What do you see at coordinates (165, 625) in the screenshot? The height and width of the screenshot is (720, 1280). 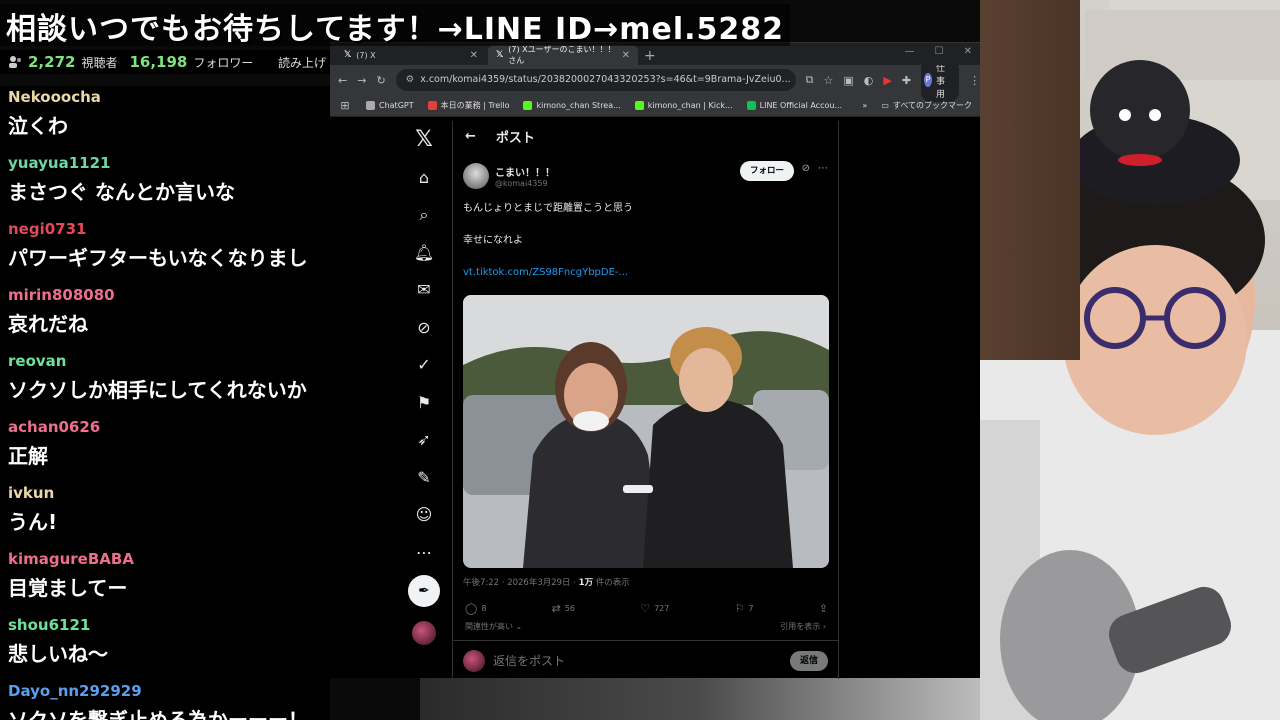 I see `chat-username: shou6121` at bounding box center [165, 625].